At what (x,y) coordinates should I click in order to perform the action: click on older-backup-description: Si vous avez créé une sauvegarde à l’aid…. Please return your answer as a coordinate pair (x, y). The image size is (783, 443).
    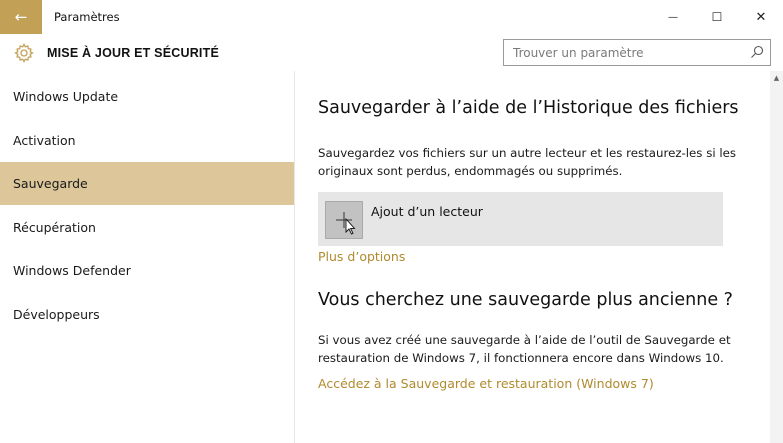
    Looking at the image, I should click on (524, 349).